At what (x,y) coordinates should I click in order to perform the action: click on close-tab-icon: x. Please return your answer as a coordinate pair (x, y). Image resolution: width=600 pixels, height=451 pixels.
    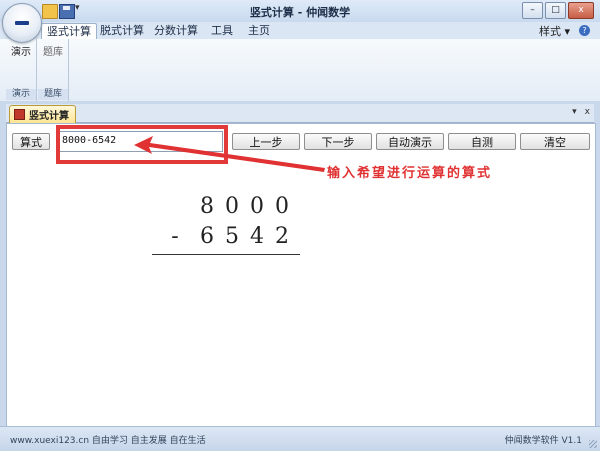
    Looking at the image, I should click on (587, 112).